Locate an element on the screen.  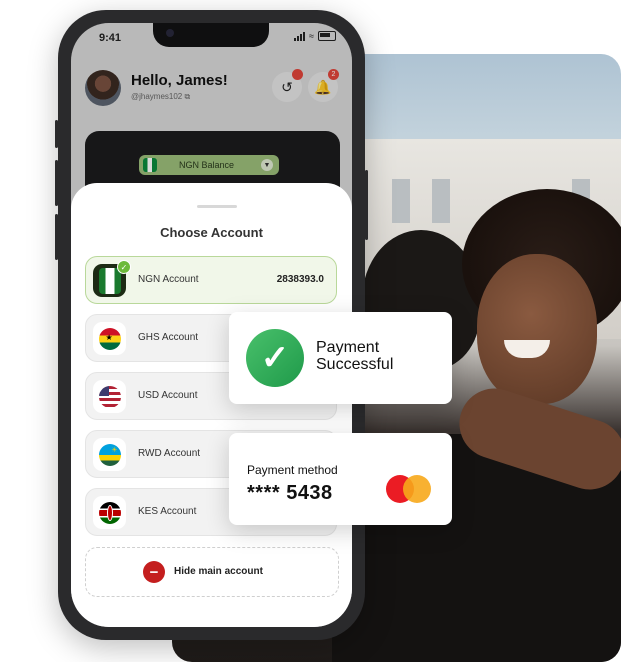
hide-main-account-label: Hide main account is located at coordinates (218, 571).